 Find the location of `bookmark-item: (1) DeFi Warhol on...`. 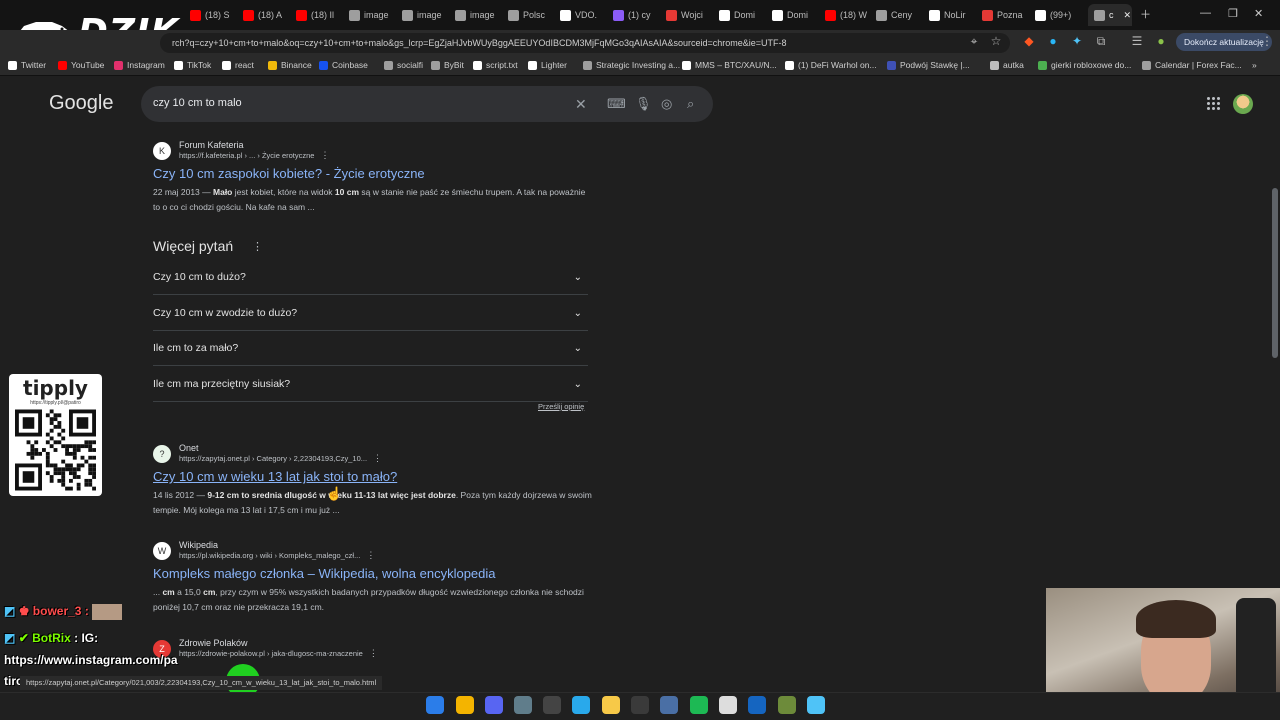

bookmark-item: (1) DeFi Warhol on... is located at coordinates (831, 65).